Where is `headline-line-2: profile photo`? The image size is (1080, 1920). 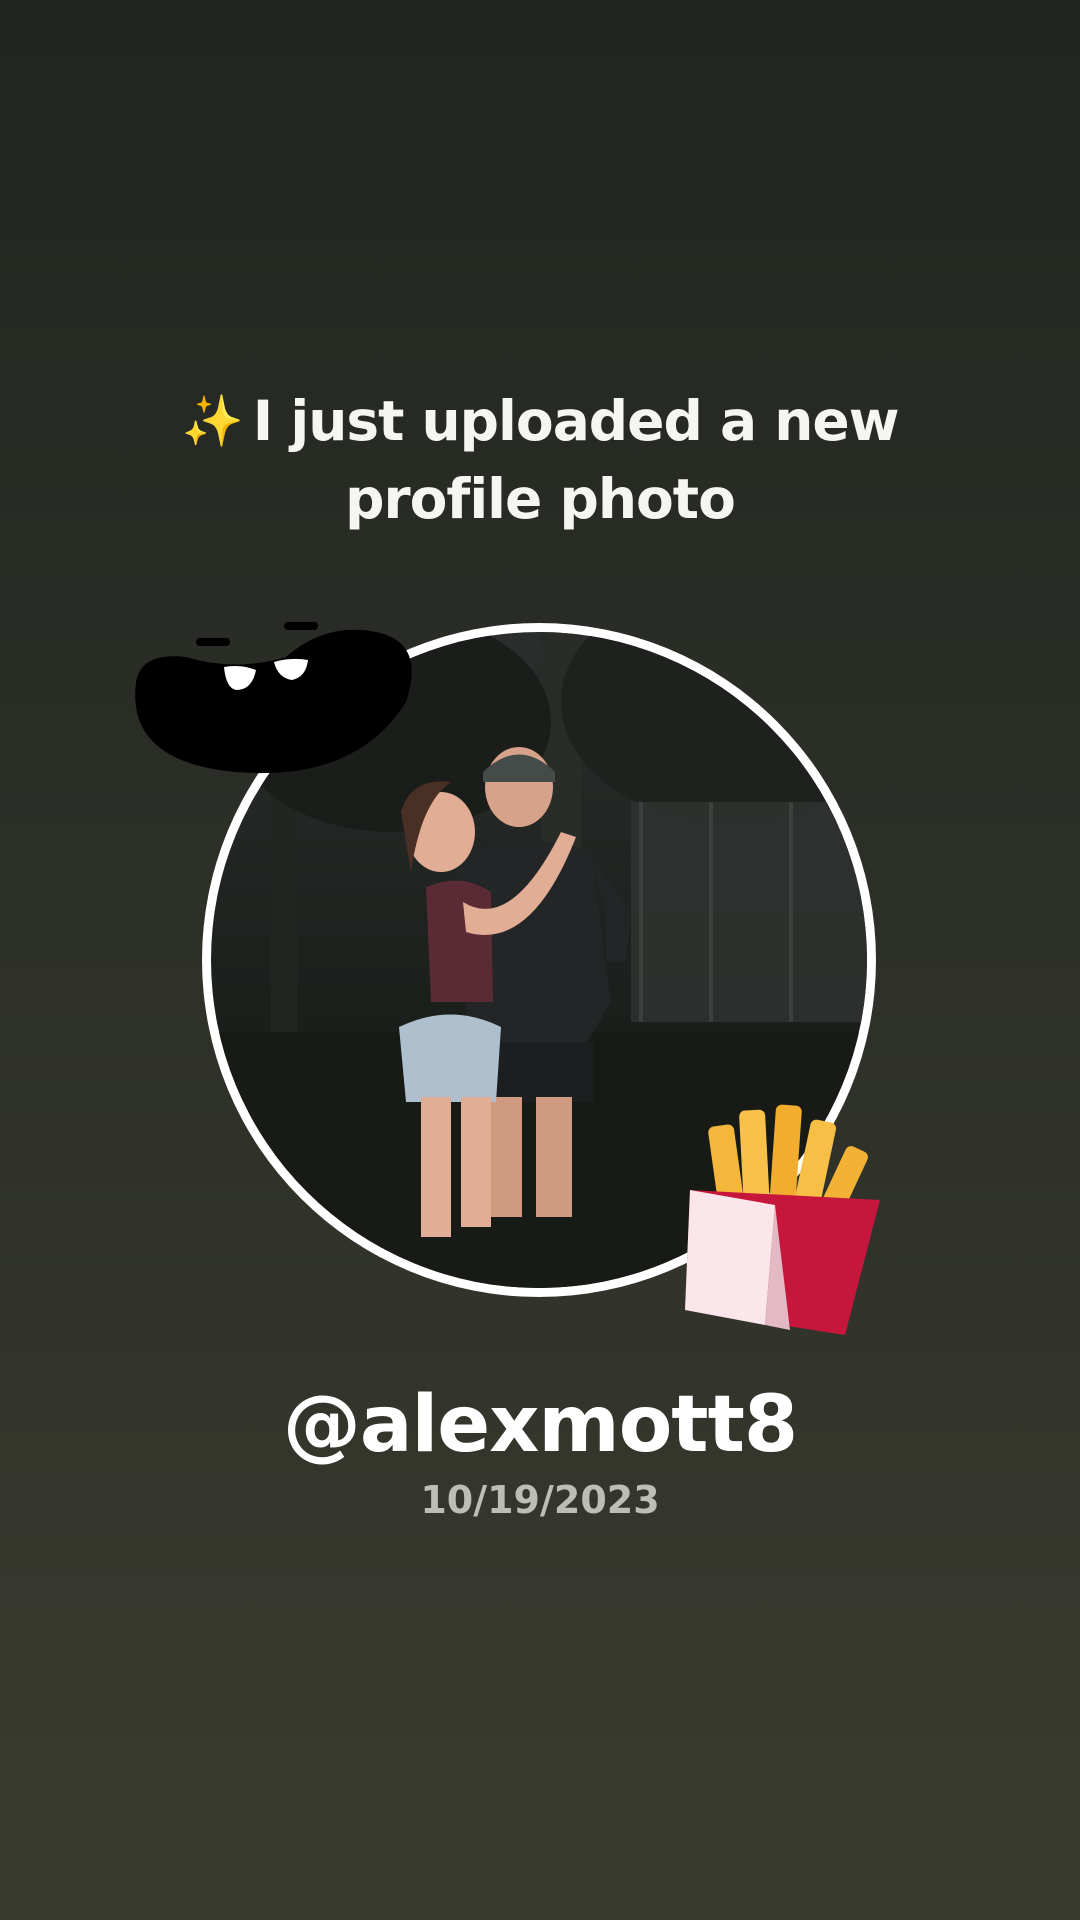
headline-line-2: profile photo is located at coordinates (540, 499).